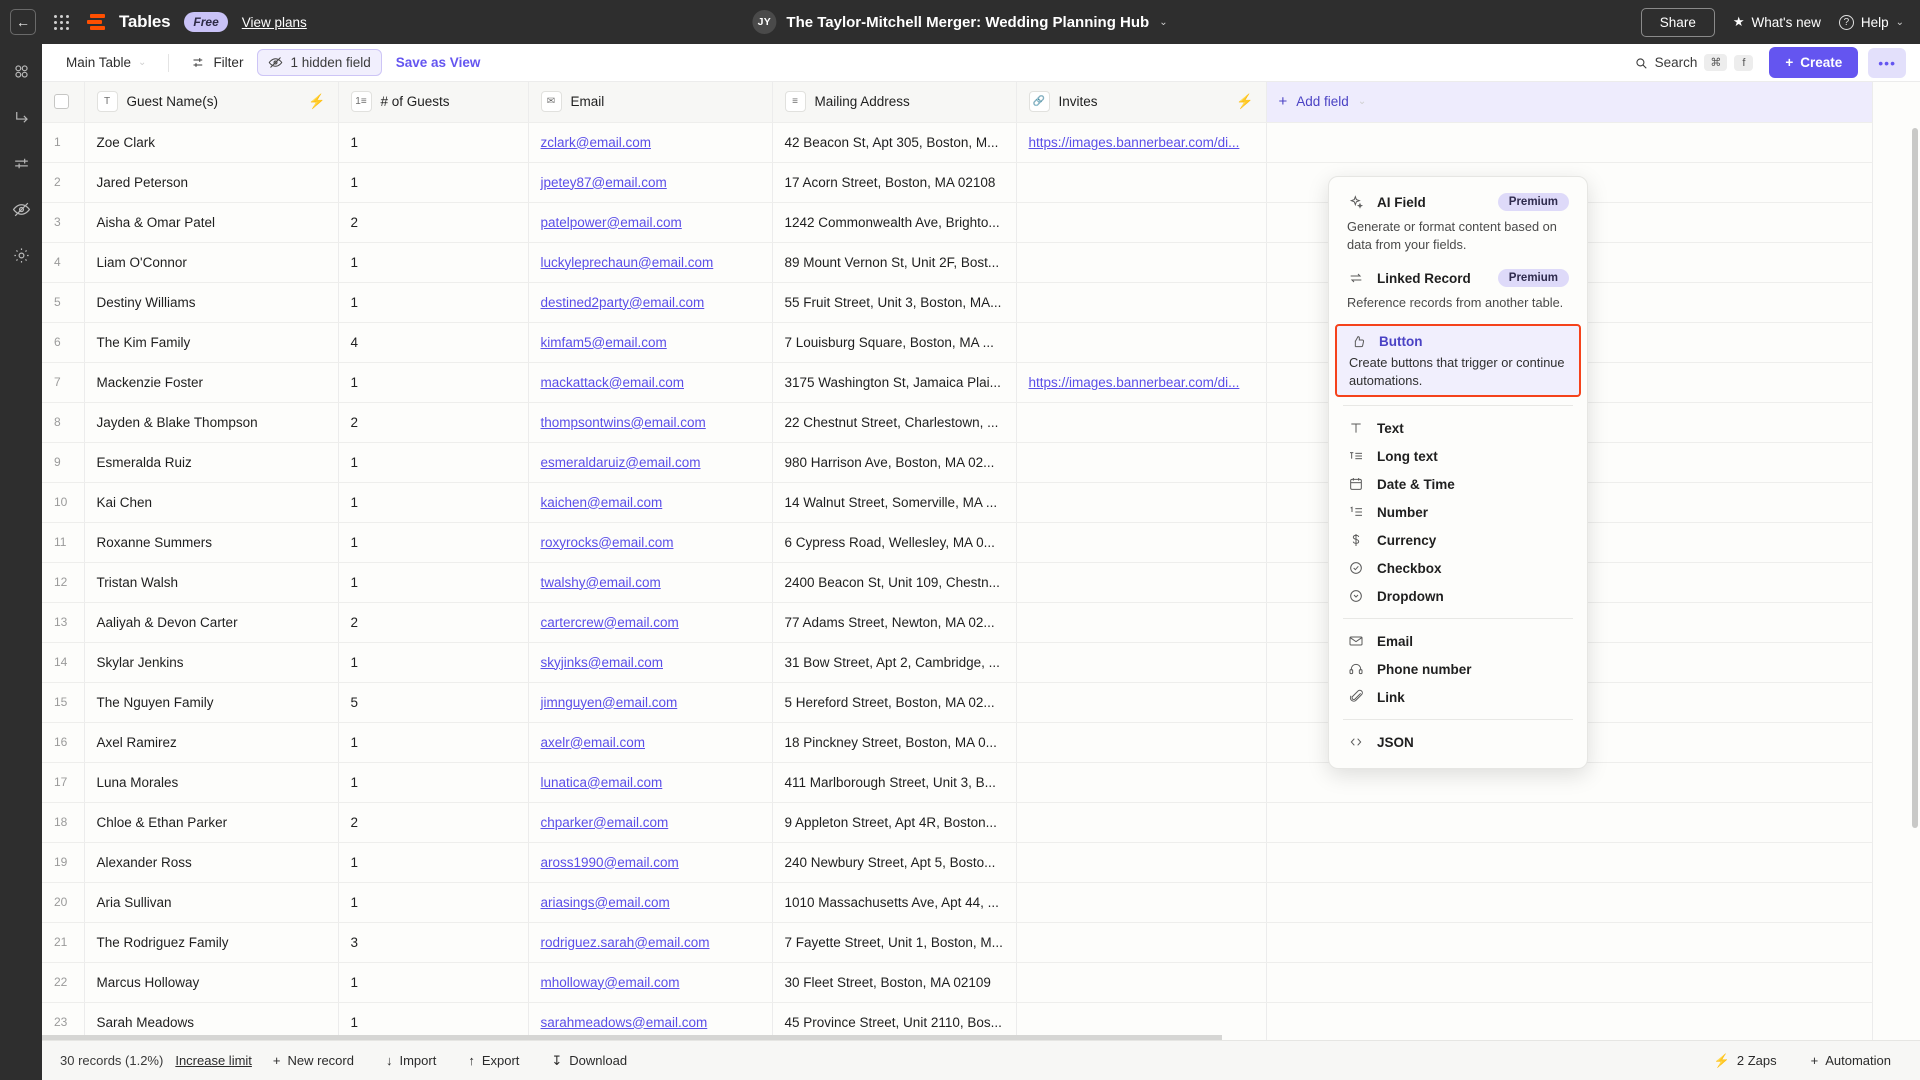 The width and height of the screenshot is (1920, 1080). Describe the element at coordinates (213, 1060) in the screenshot. I see `increase-limit-link: Increase limit` at that location.